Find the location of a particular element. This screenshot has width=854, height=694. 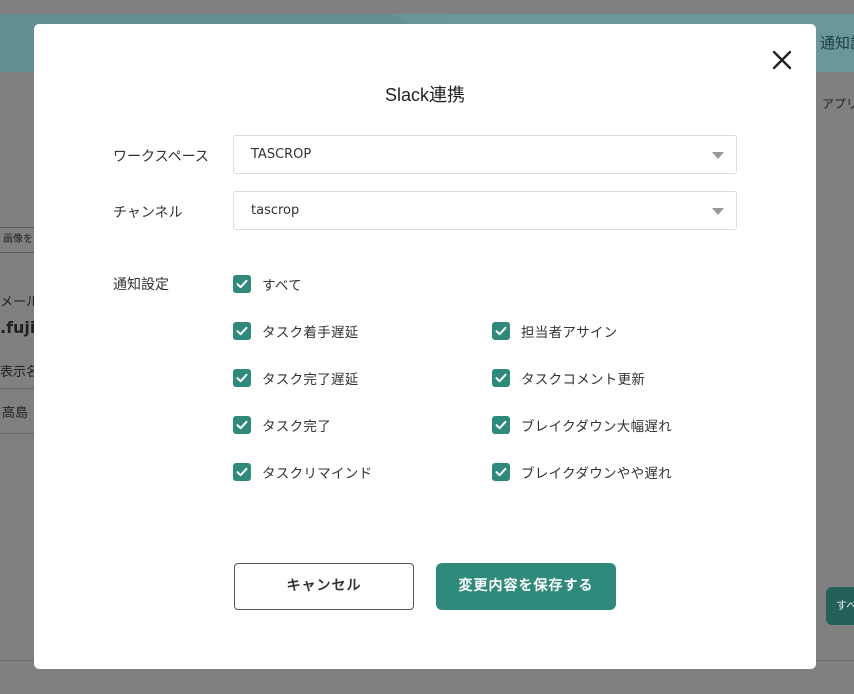

checkbox-label: ブレイクダウン大幅遅れ is located at coordinates (596, 427).